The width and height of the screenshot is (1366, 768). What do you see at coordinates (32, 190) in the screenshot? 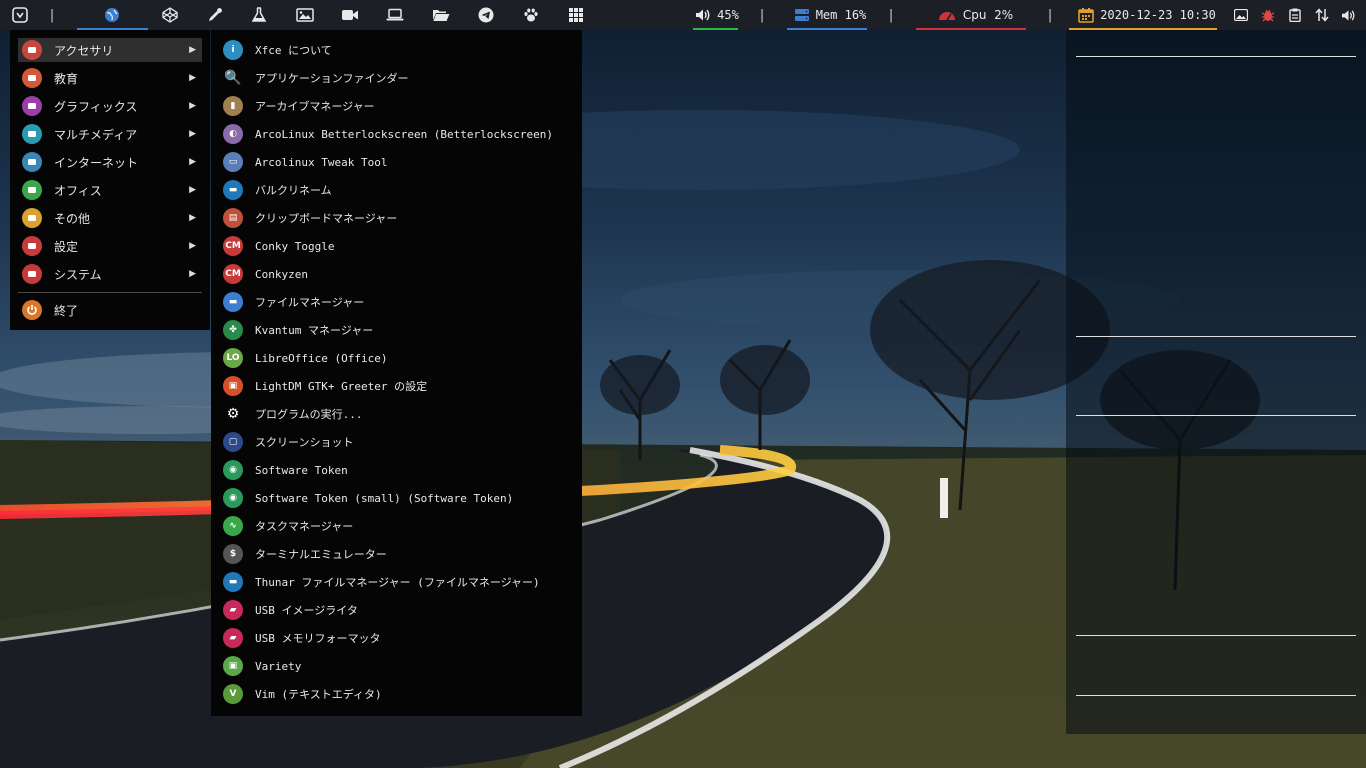
I see `office-icon` at bounding box center [32, 190].